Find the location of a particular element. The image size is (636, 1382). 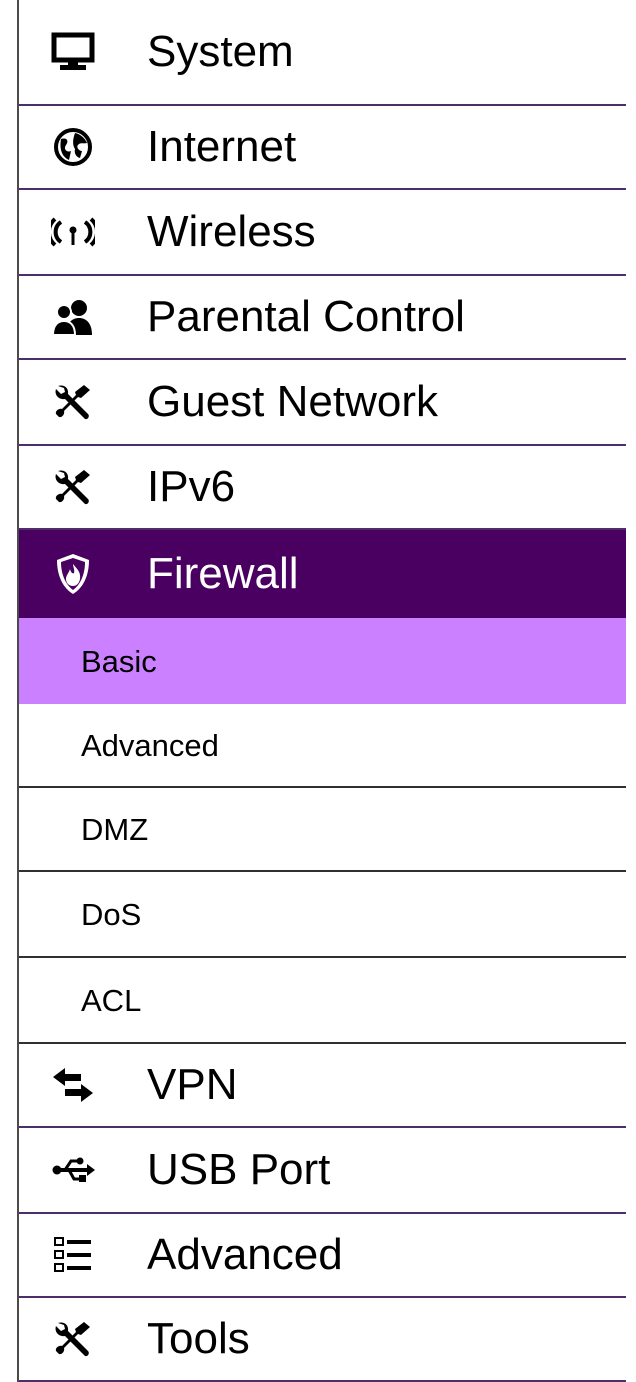

sidebar-item-tools: Tools is located at coordinates (322, 1340).